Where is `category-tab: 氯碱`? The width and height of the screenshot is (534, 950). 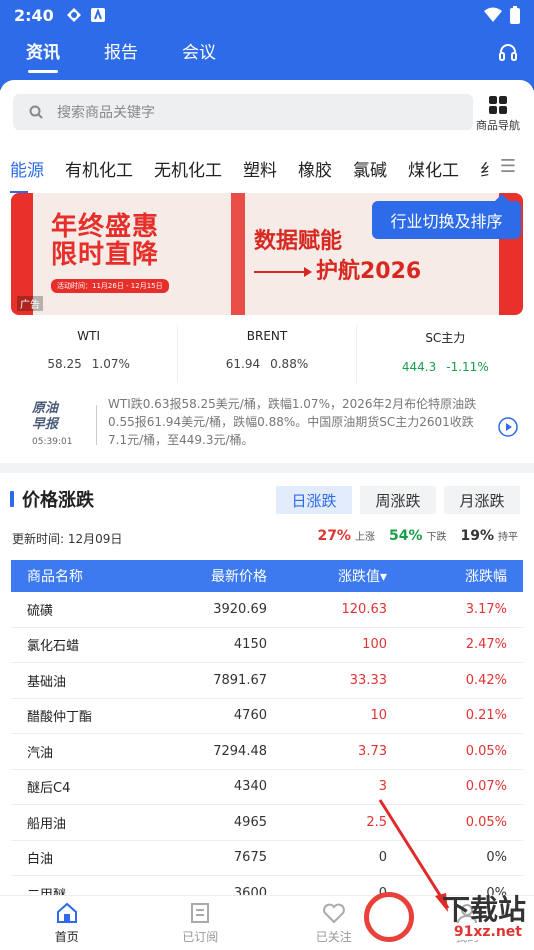 category-tab: 氯碱 is located at coordinates (370, 168).